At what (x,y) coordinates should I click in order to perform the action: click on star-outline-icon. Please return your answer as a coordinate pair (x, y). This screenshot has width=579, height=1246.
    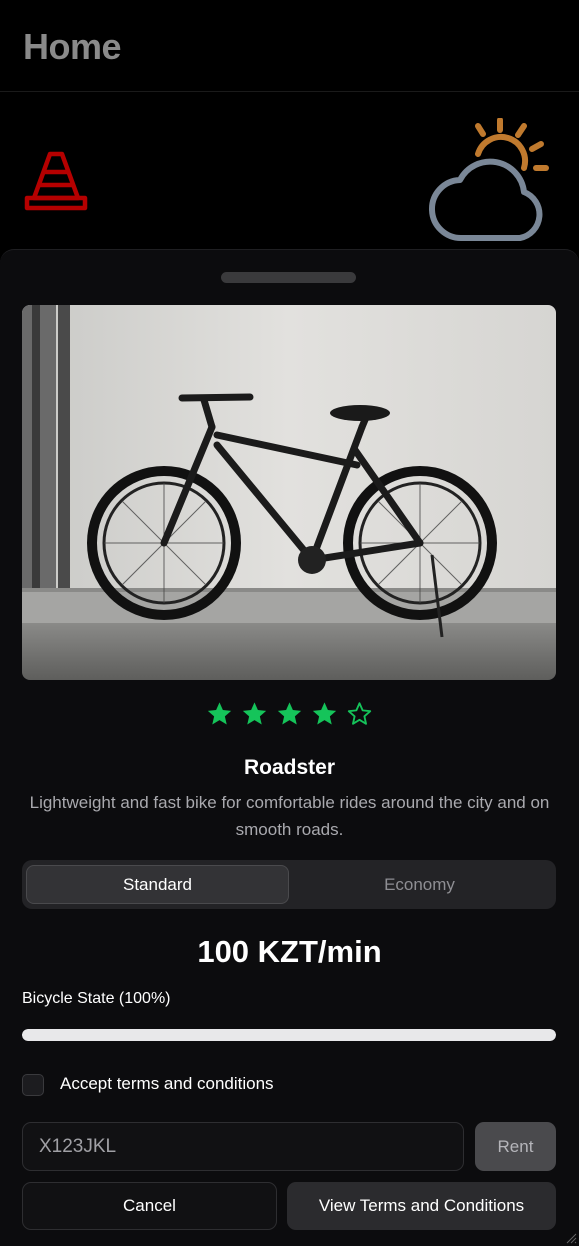
    Looking at the image, I should click on (359, 714).